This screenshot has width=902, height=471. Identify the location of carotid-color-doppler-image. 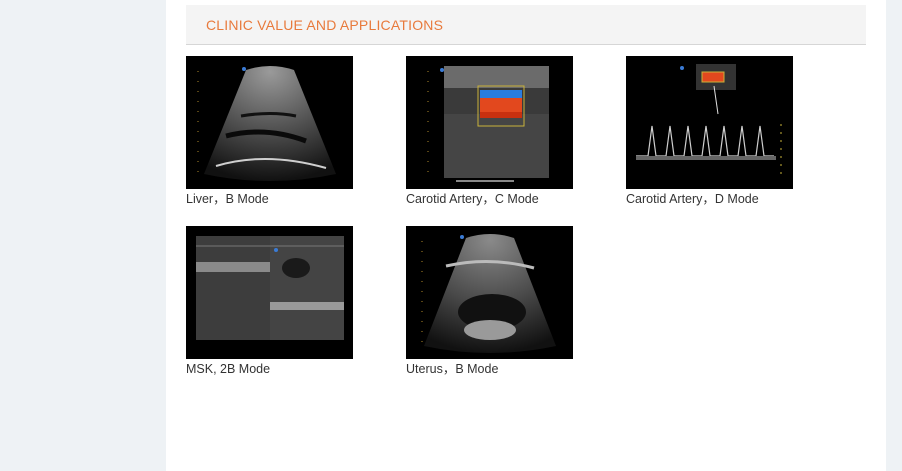
(489, 122).